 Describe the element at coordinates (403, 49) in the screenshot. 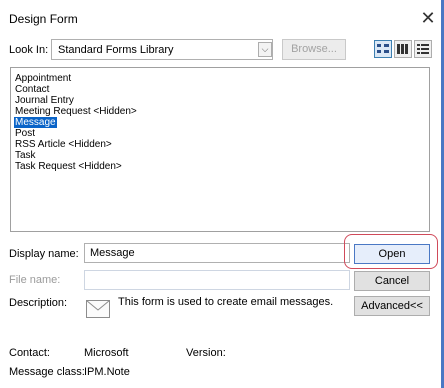

I see `small-icons-view-icon` at that location.